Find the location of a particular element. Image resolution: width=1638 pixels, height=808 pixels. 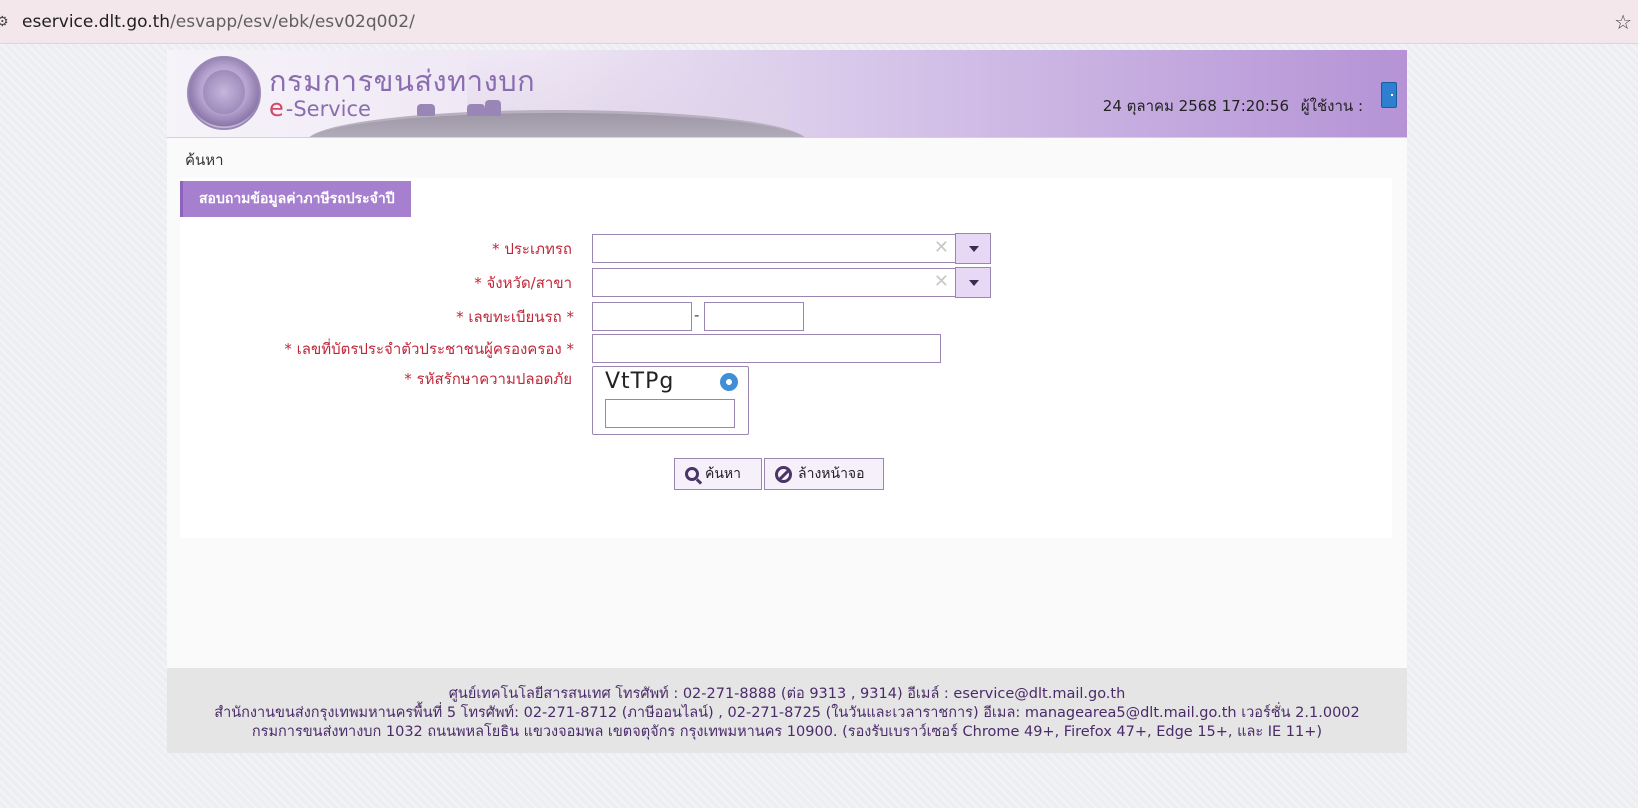

captcha-box: VtTPg is located at coordinates (670, 400).